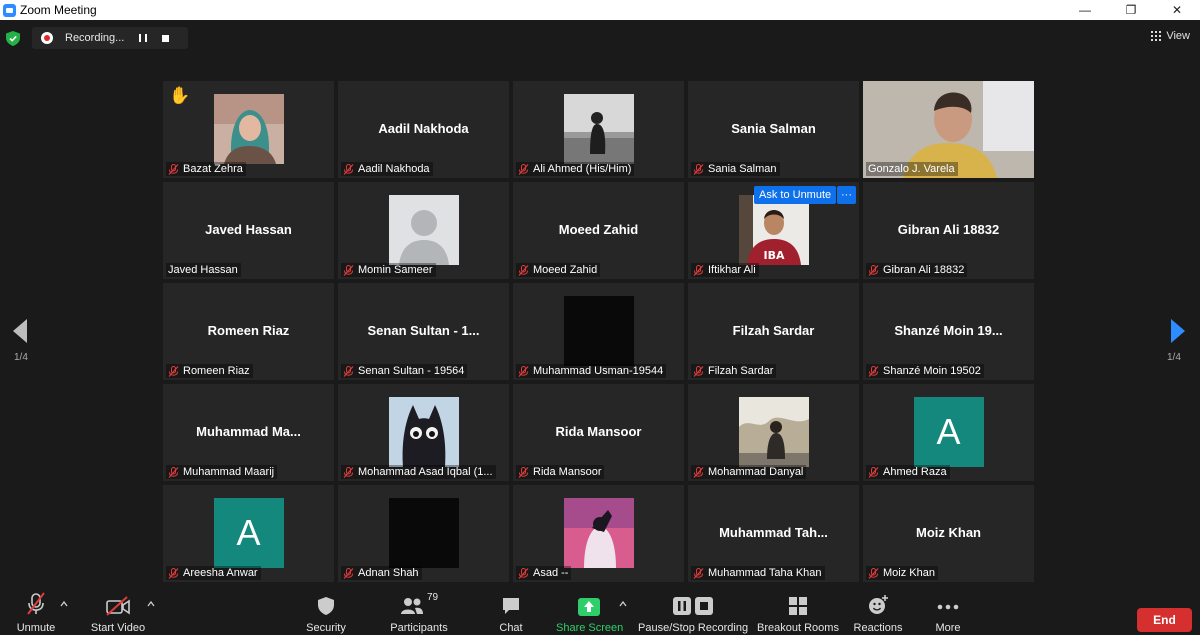 The image size is (1200, 635). Describe the element at coordinates (948, 612) in the screenshot. I see `more-button: More` at that location.